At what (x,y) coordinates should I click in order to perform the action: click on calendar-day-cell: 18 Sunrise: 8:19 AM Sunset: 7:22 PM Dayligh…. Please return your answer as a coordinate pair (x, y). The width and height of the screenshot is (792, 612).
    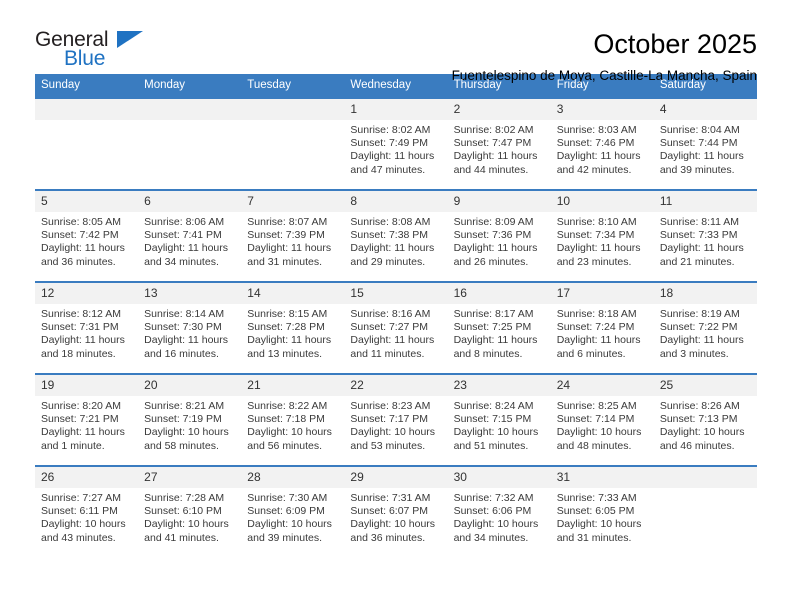
    Looking at the image, I should click on (705, 327).